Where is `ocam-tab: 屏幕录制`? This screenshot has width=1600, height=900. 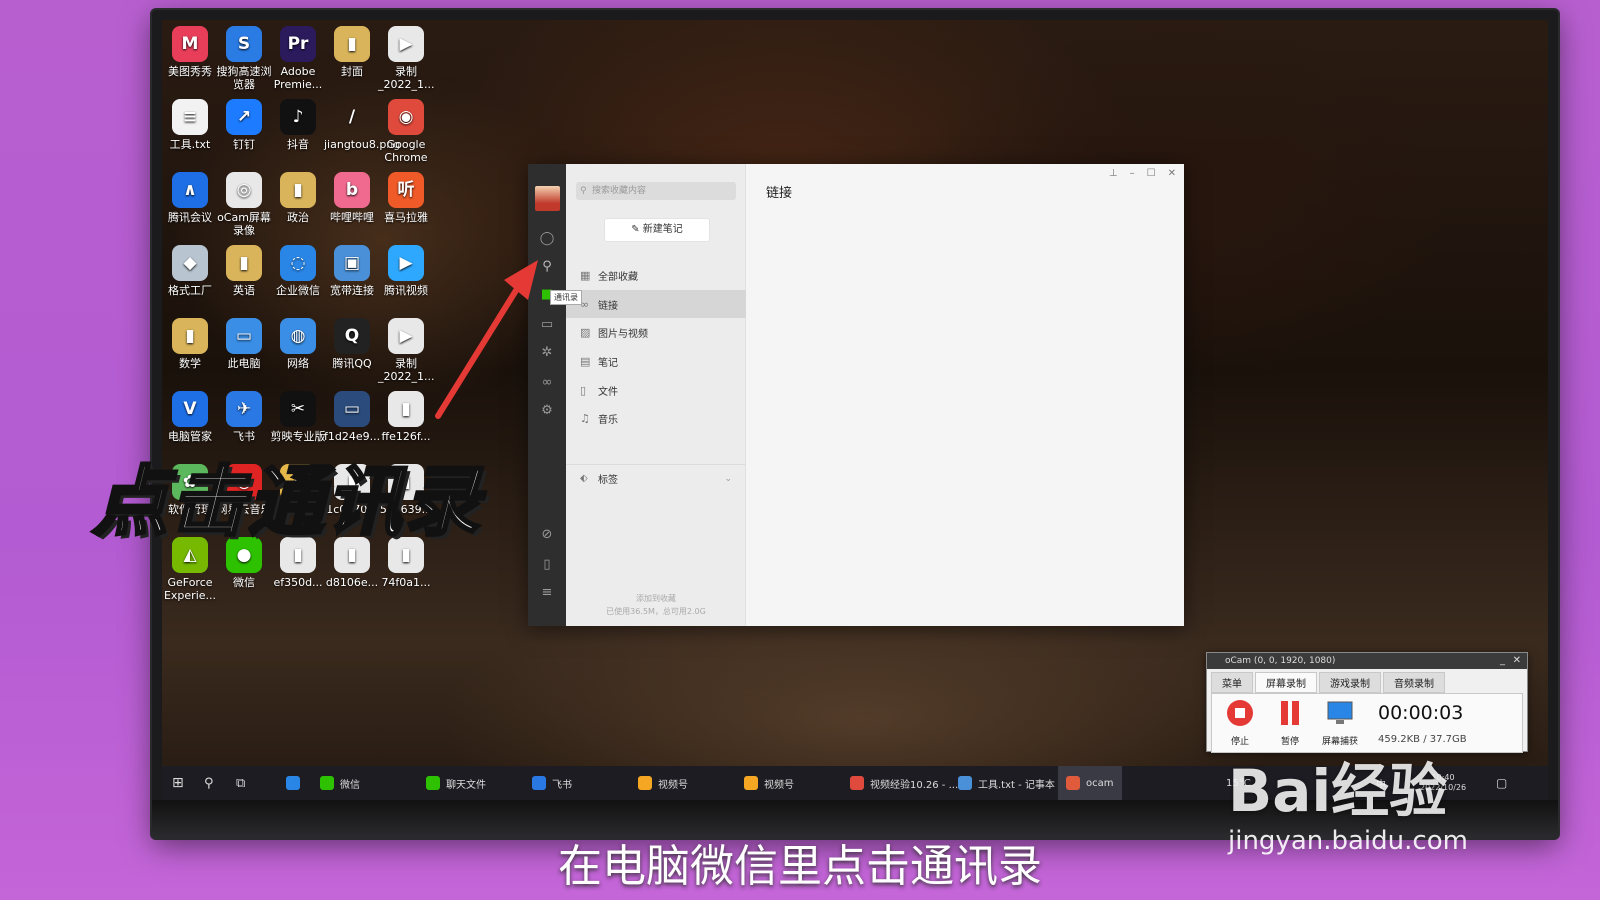
ocam-tab: 屏幕录制 is located at coordinates (1286, 682).